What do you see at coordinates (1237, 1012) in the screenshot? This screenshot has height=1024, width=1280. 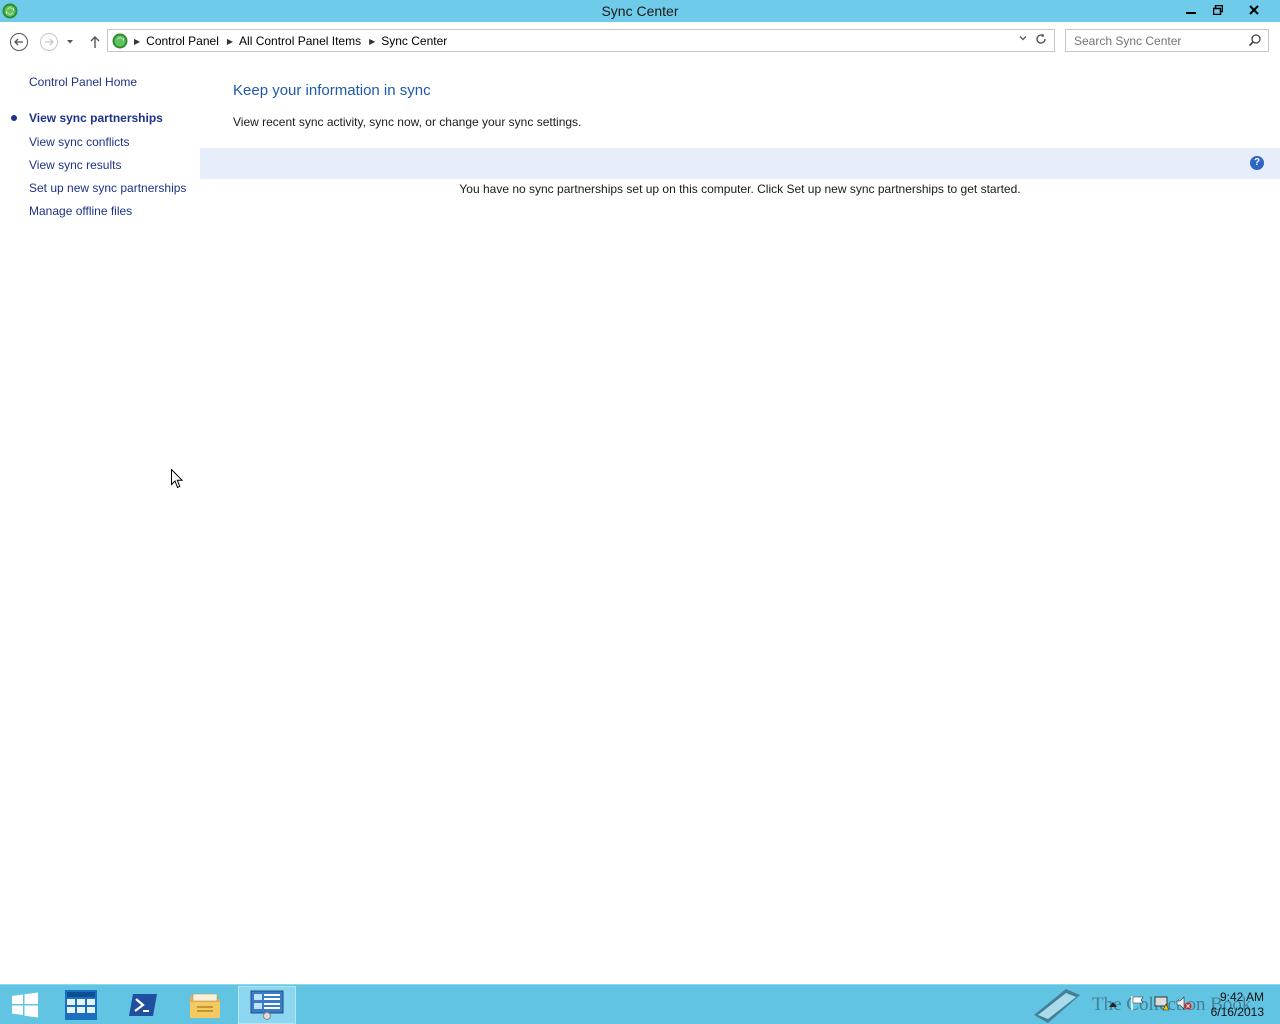 I see `clock-date: 6/16/2013` at bounding box center [1237, 1012].